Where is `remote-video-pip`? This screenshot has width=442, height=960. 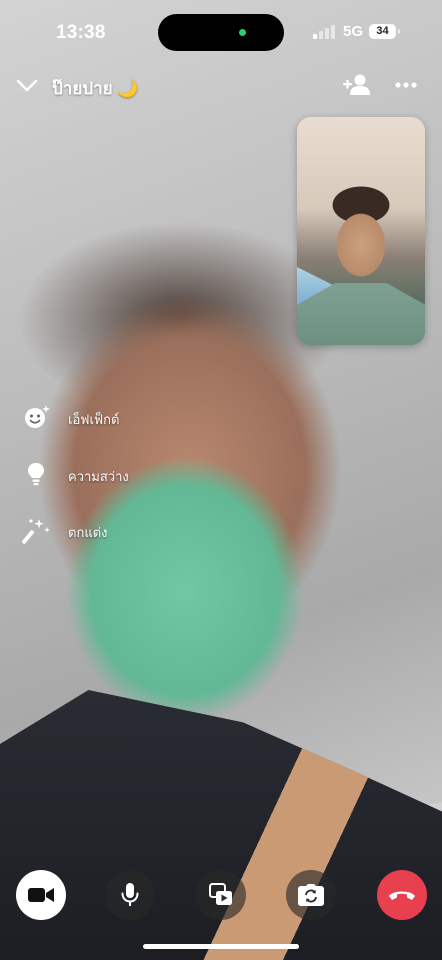
remote-video-pip is located at coordinates (361, 231).